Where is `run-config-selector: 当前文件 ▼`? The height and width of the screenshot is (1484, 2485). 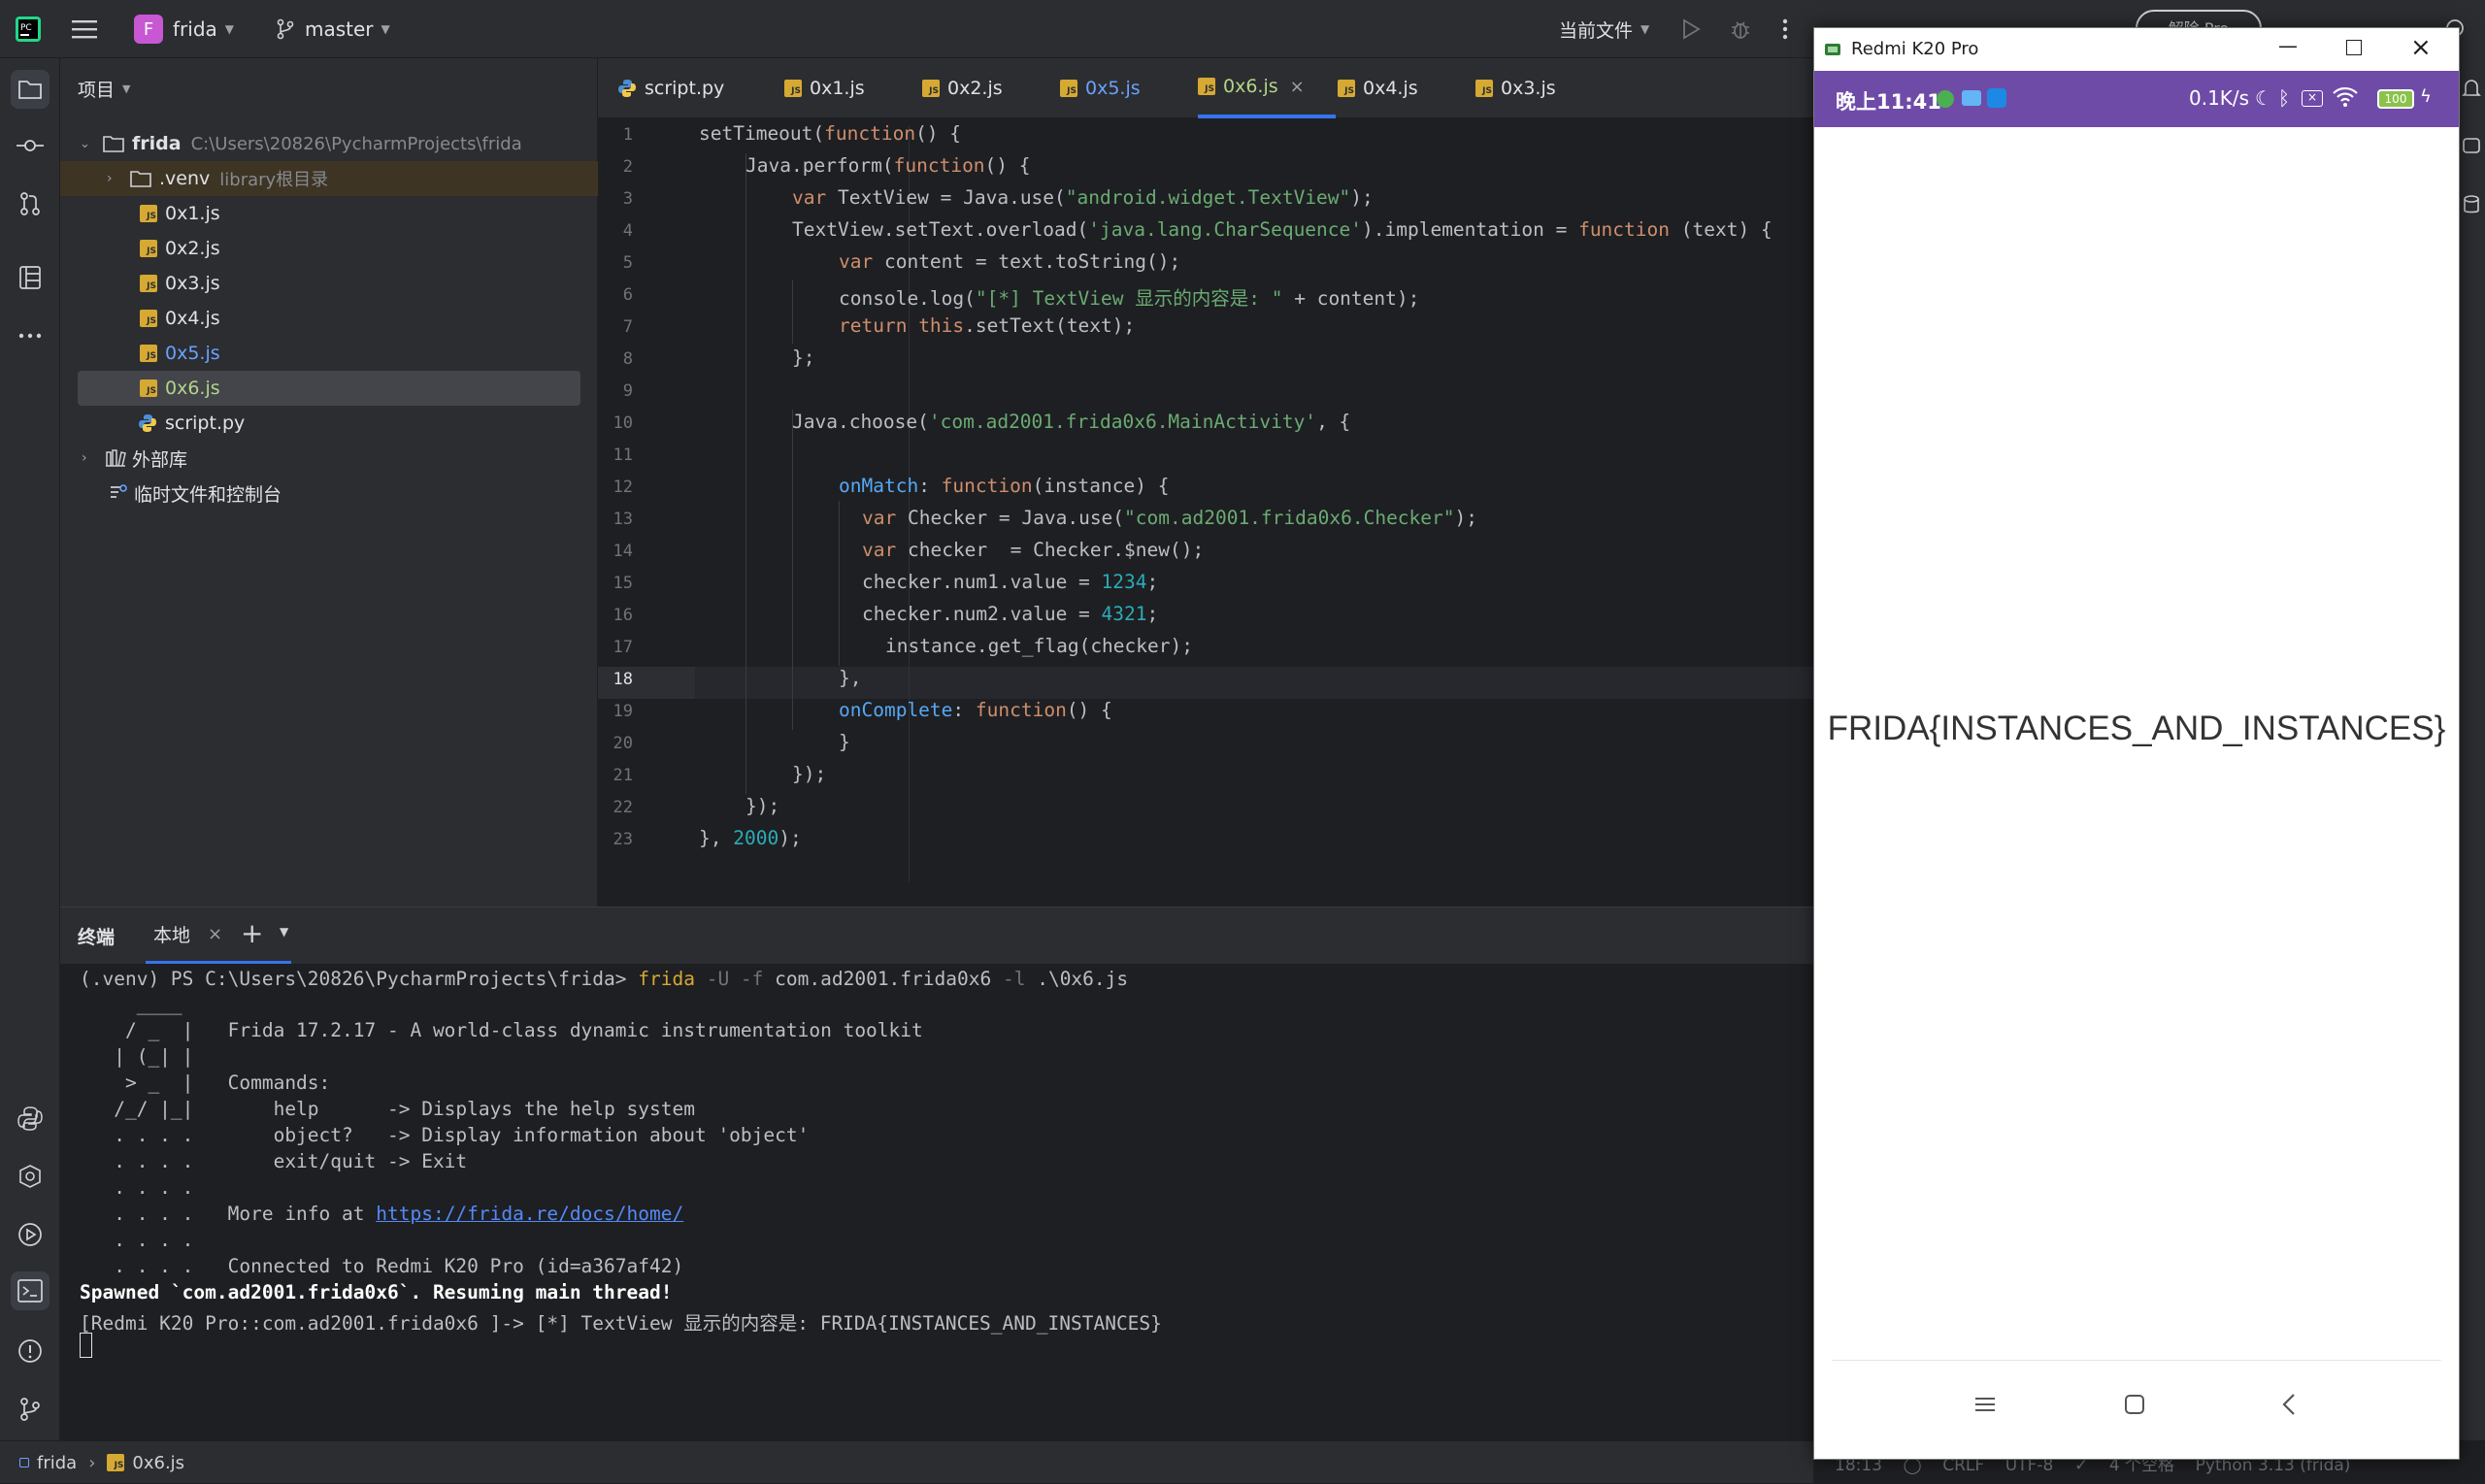 run-config-selector: 当前文件 ▼ is located at coordinates (1604, 29).